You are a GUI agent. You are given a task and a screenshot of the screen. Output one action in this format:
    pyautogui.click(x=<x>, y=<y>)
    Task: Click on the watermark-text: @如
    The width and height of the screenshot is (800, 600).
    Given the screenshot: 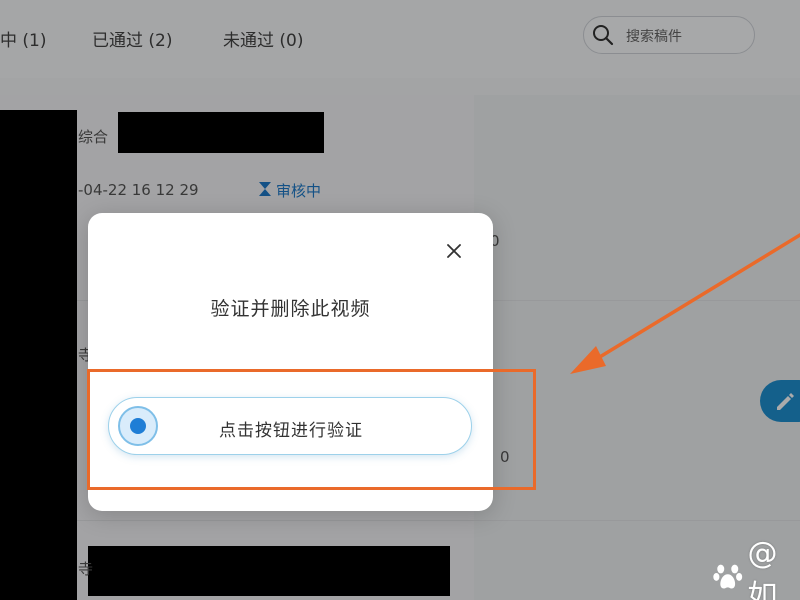 What is the action you would take?
    pyautogui.click(x=762, y=568)
    